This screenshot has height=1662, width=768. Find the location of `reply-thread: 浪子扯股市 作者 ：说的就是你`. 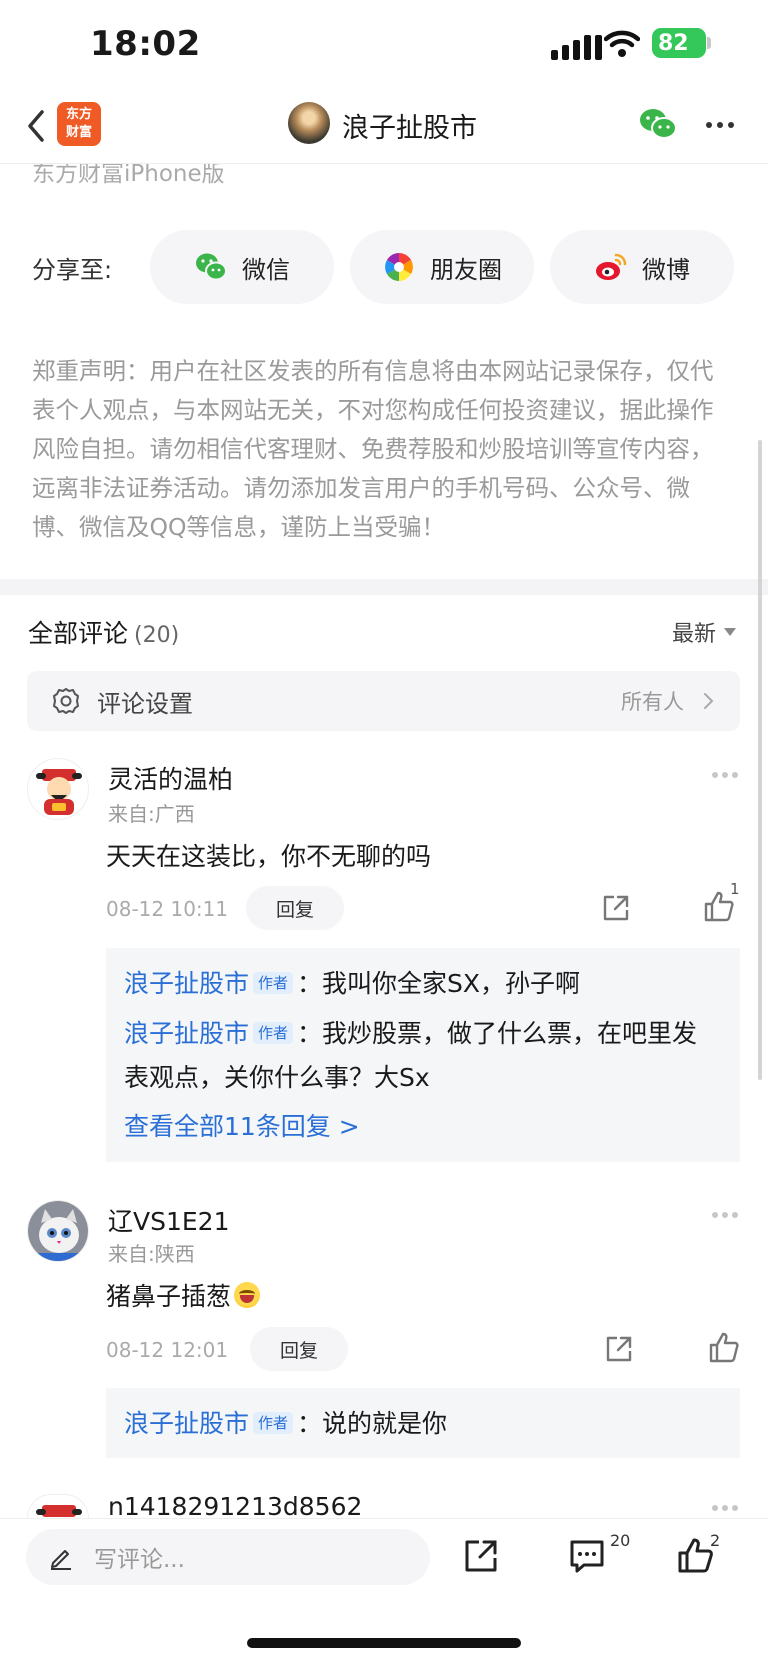

reply-thread: 浪子扯股市 作者 ：说的就是你 is located at coordinates (423, 1423).